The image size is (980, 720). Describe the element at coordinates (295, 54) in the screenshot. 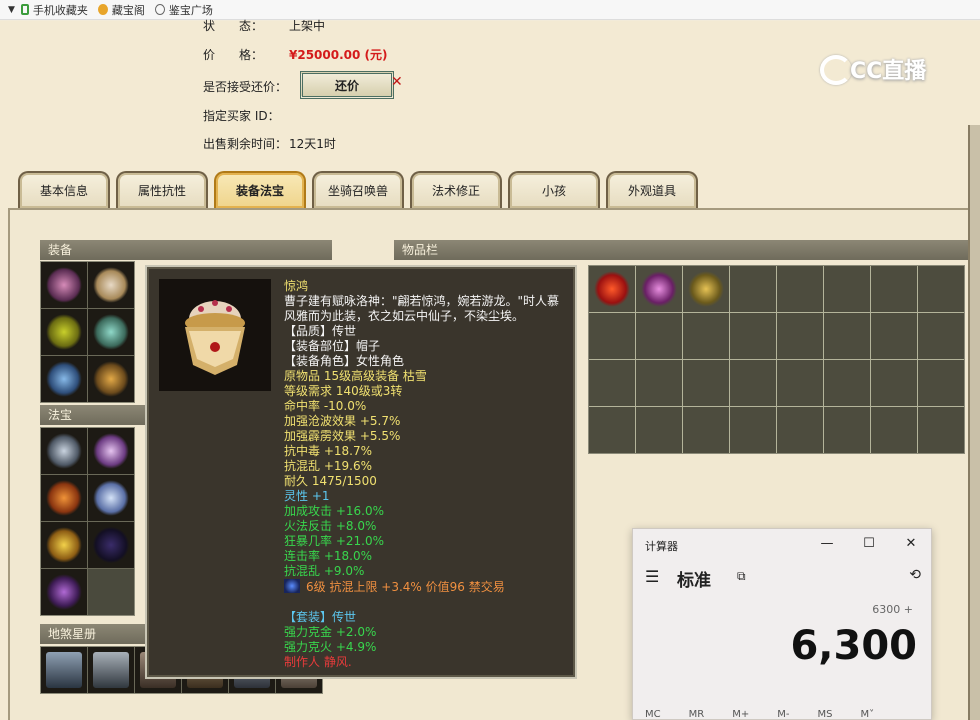

I see `price-row: 价 格： ¥25000.00 (元)` at that location.